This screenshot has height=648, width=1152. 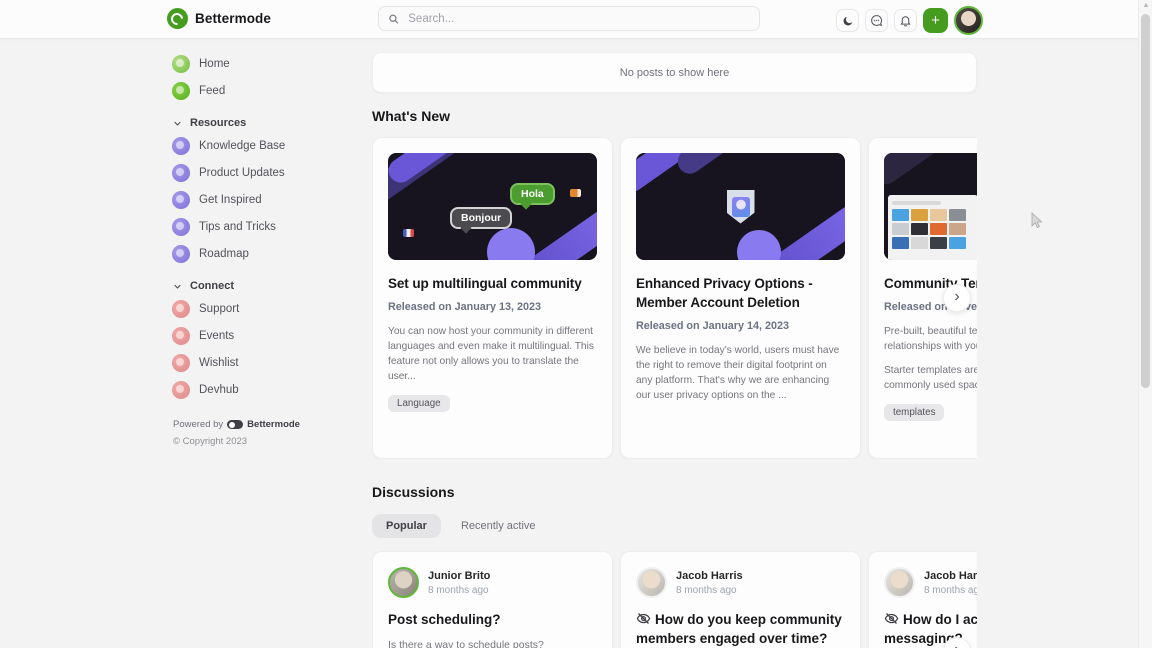 I want to click on sidebar-item-wishlist: Wishlist, so click(x=266, y=362).